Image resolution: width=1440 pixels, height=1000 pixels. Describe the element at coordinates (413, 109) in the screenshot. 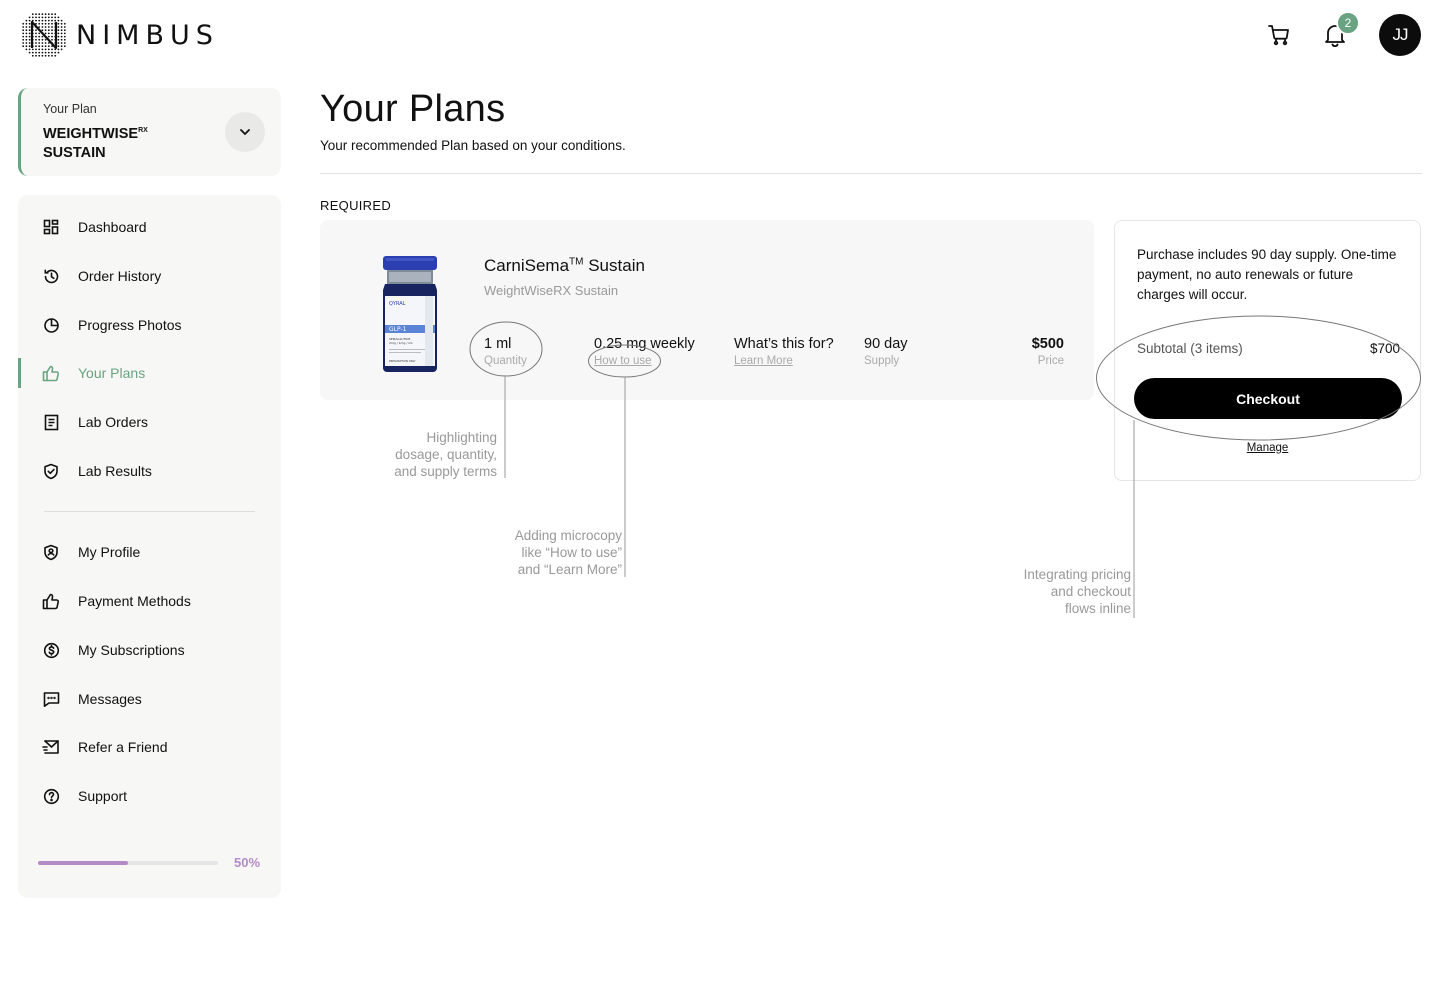

I see `page-title: Your Plans` at that location.